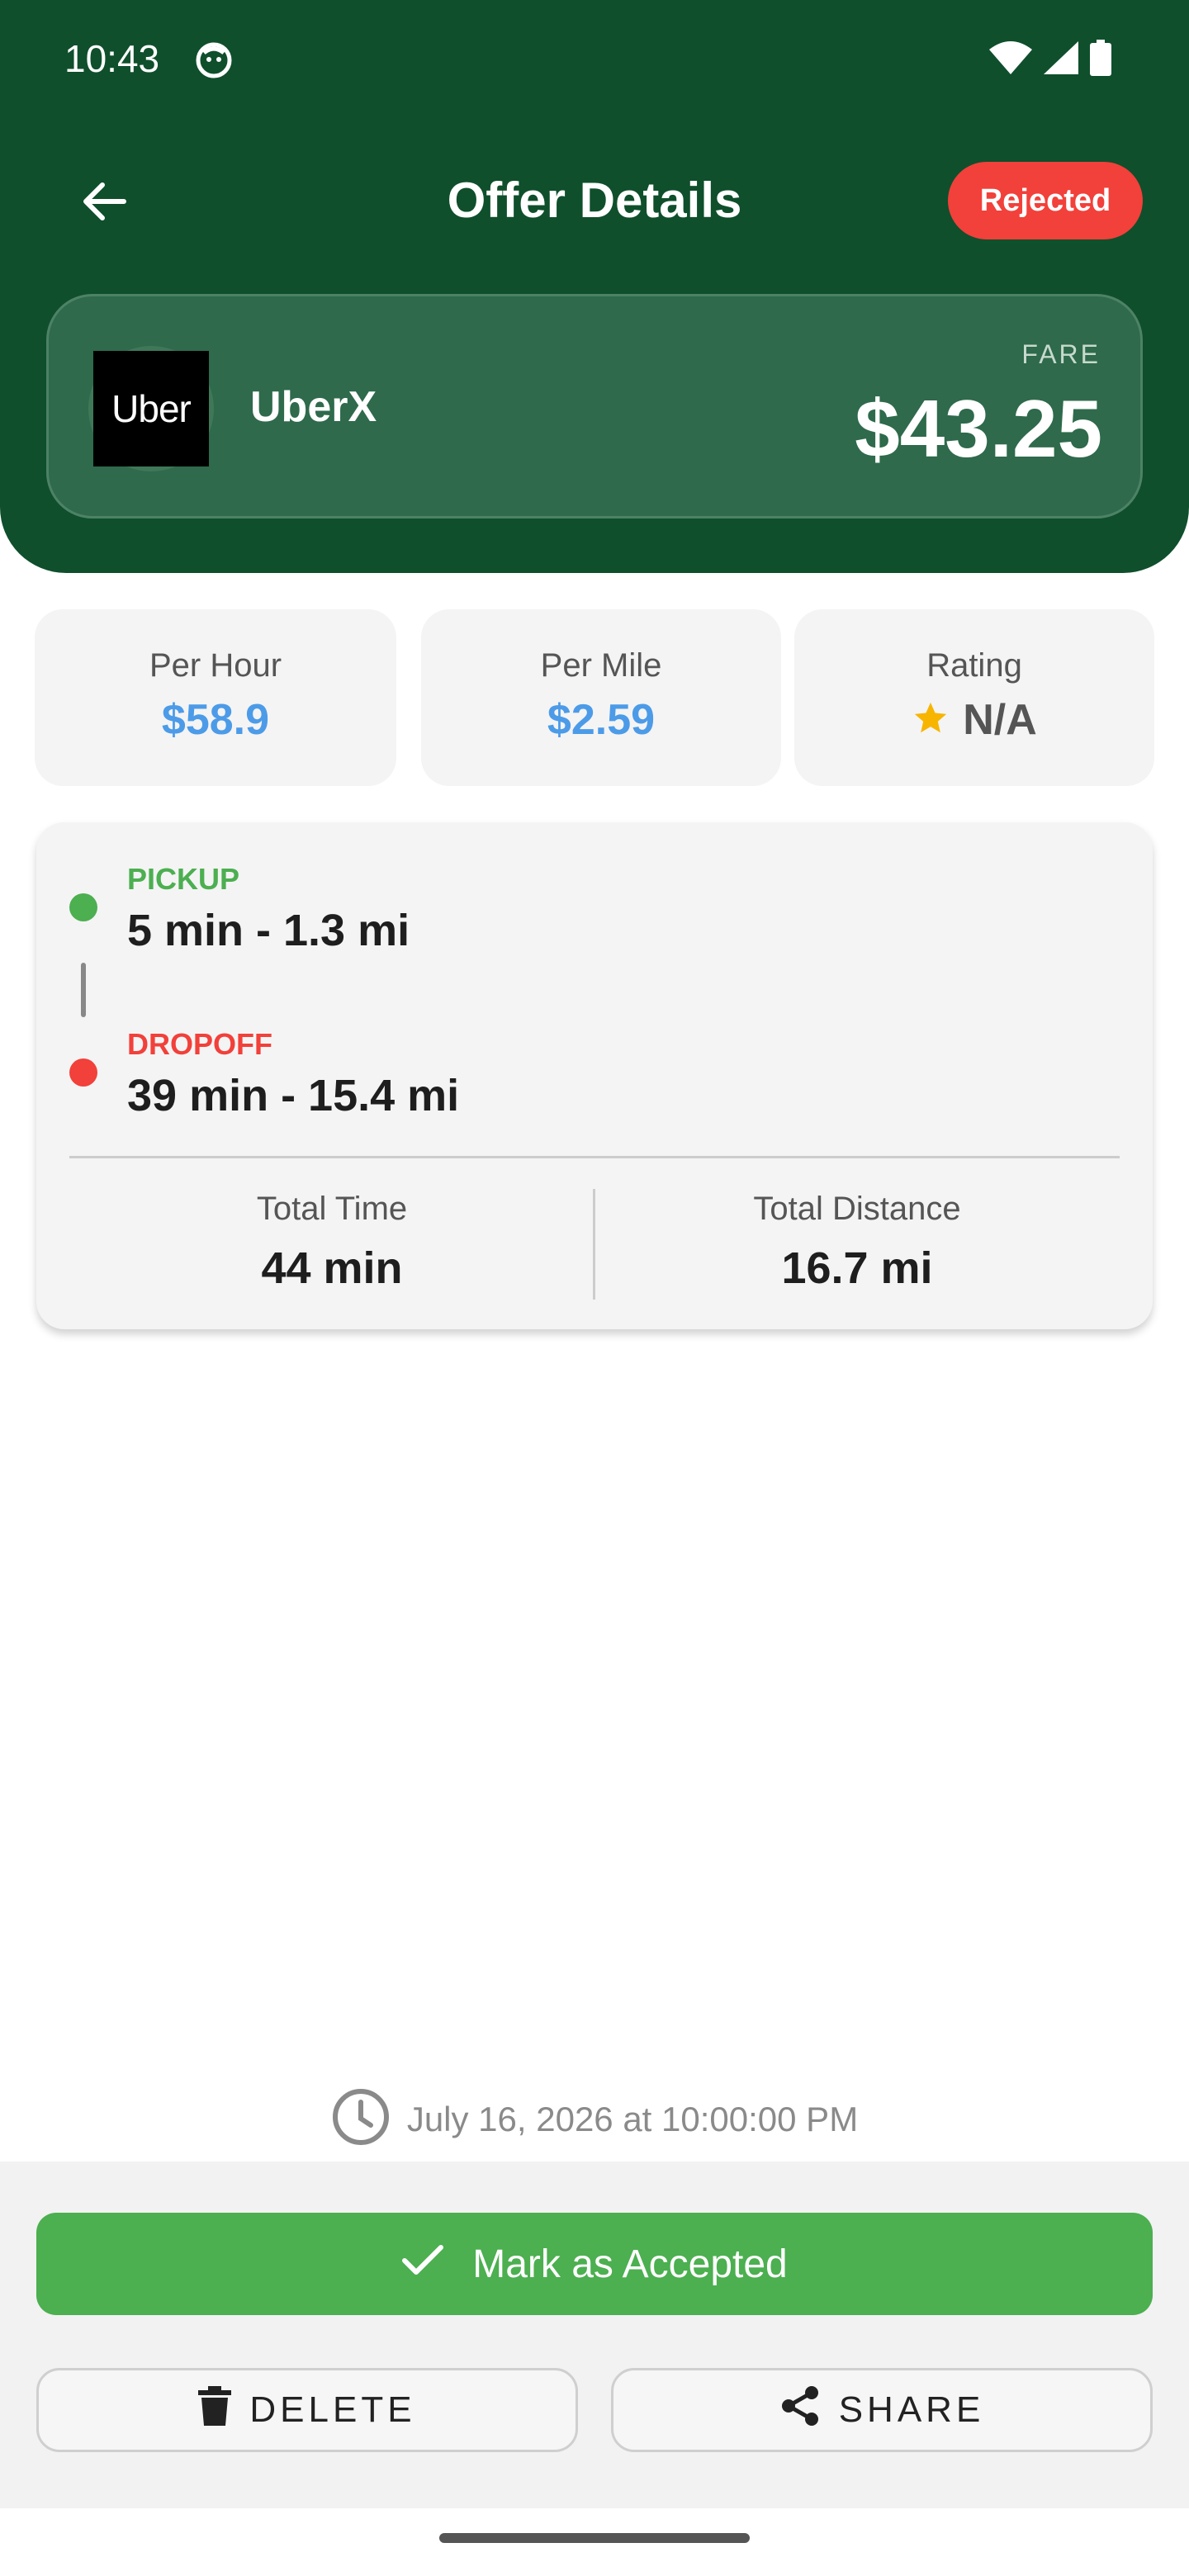 The height and width of the screenshot is (2576, 1189). Describe the element at coordinates (422, 2264) in the screenshot. I see `check-icon` at that location.